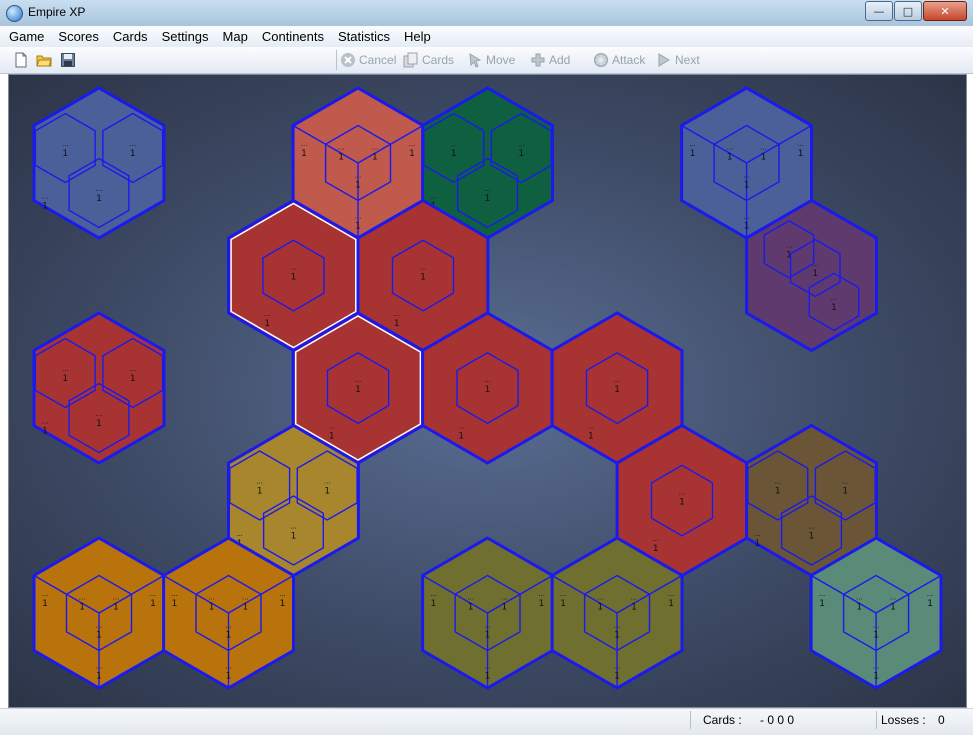  I want to click on region-blue-west: ...1...1...1...1, so click(99, 163).